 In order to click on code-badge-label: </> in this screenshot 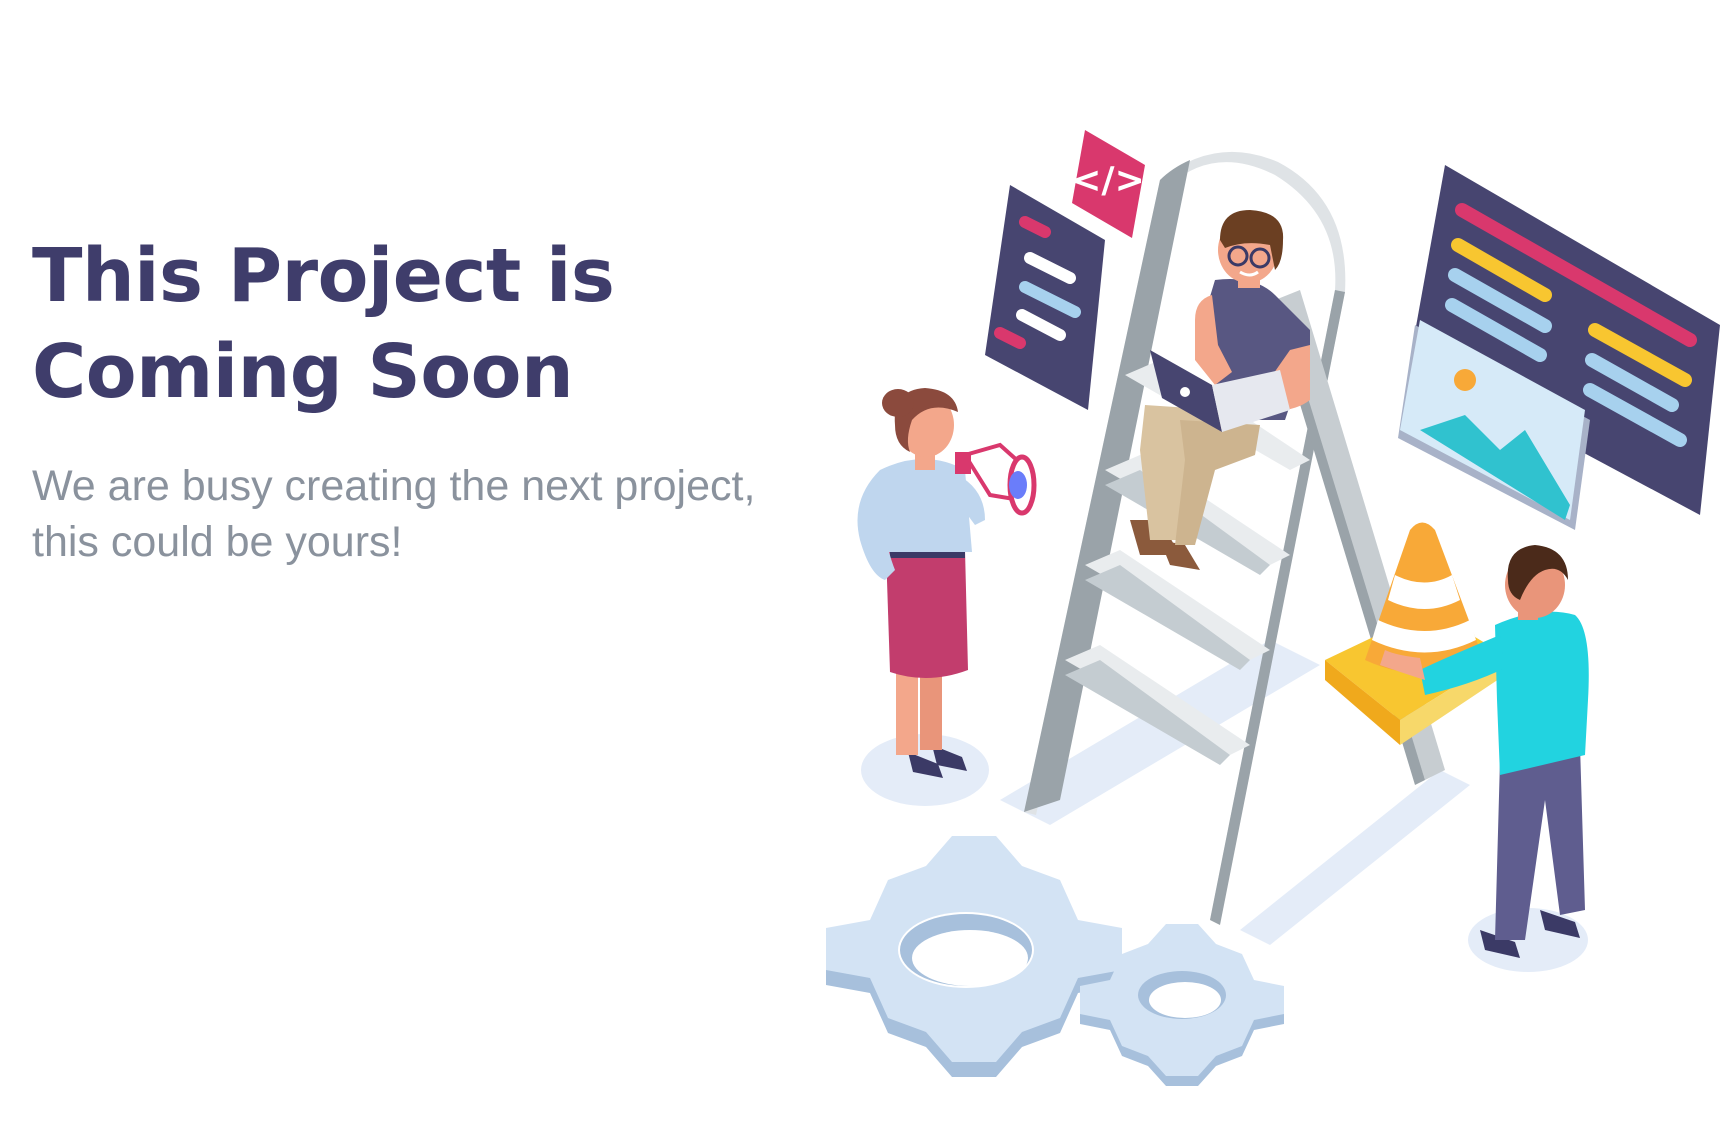, I will do `click(1107, 180)`.